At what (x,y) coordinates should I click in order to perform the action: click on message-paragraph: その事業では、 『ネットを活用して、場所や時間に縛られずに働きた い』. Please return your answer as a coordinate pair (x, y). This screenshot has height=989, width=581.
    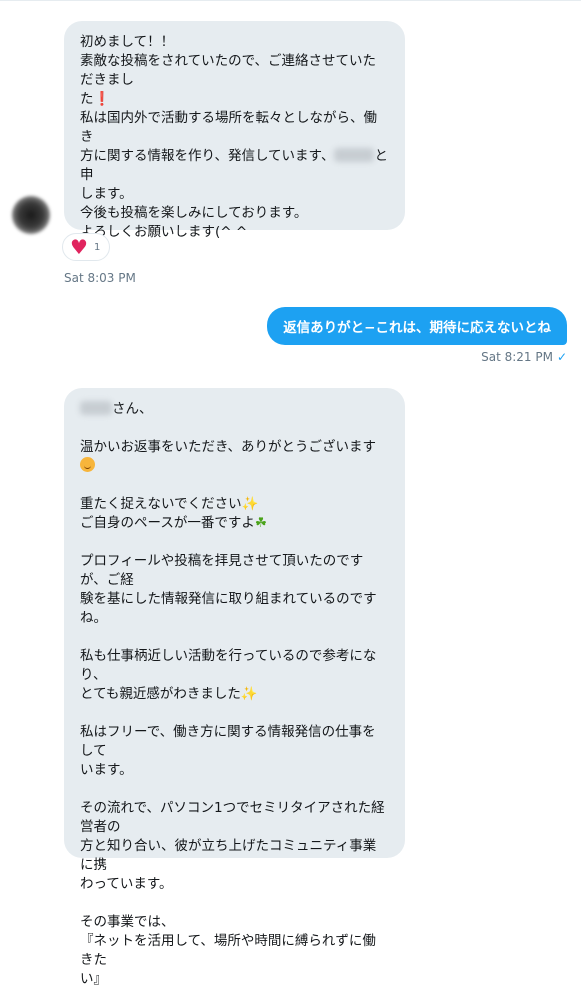
    Looking at the image, I should click on (228, 950).